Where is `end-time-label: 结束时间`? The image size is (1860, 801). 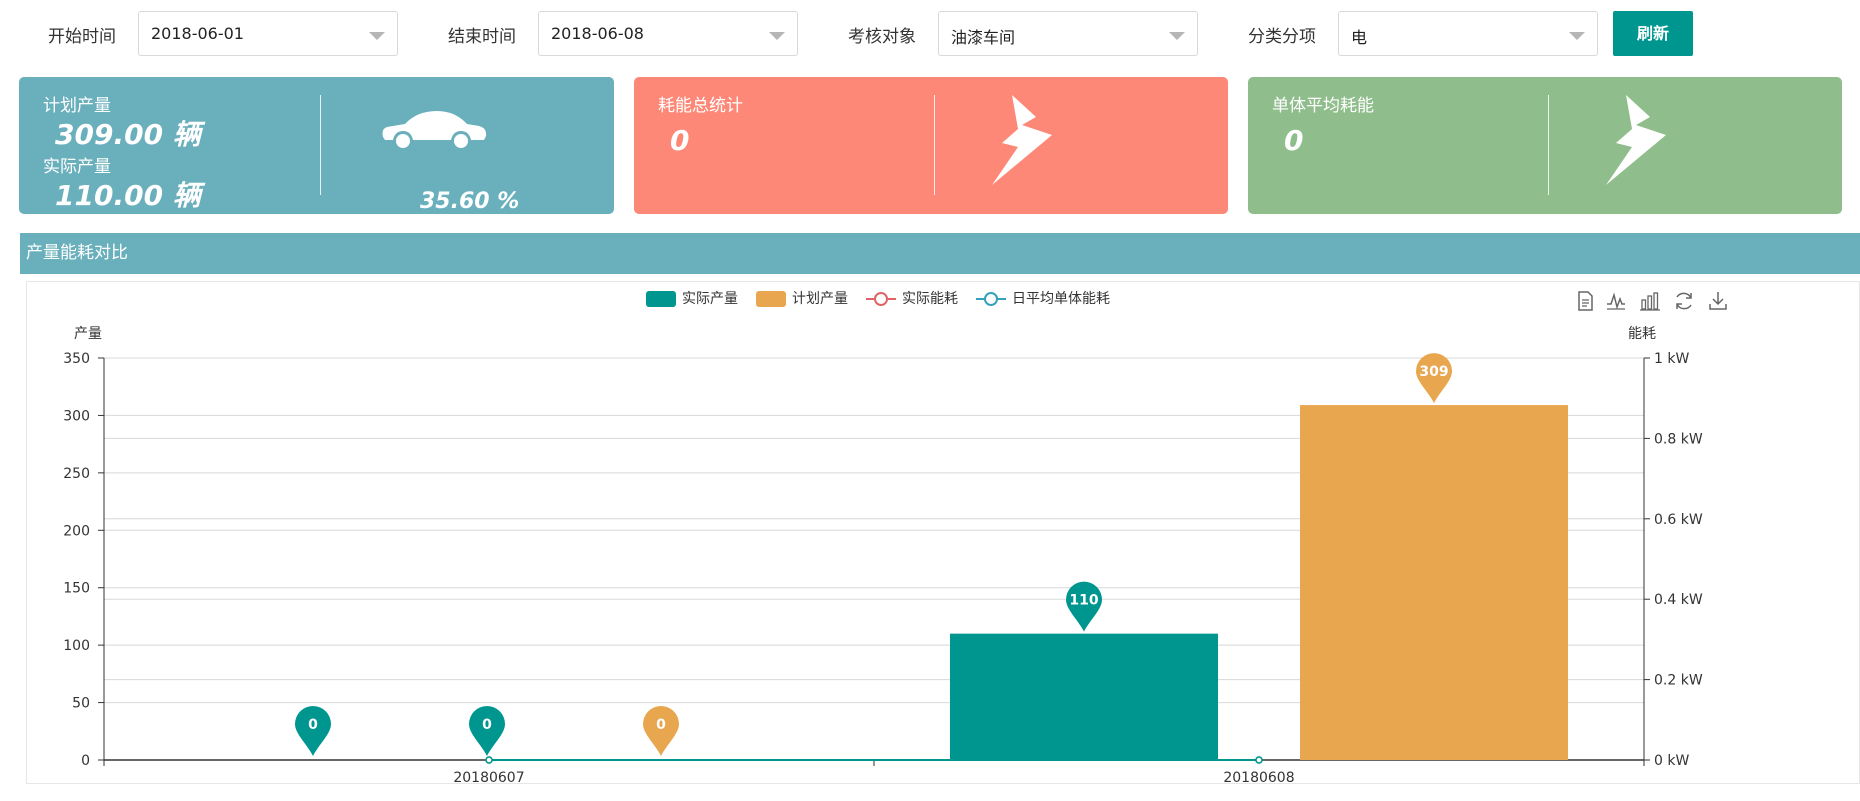
end-time-label: 结束时间 is located at coordinates (482, 37).